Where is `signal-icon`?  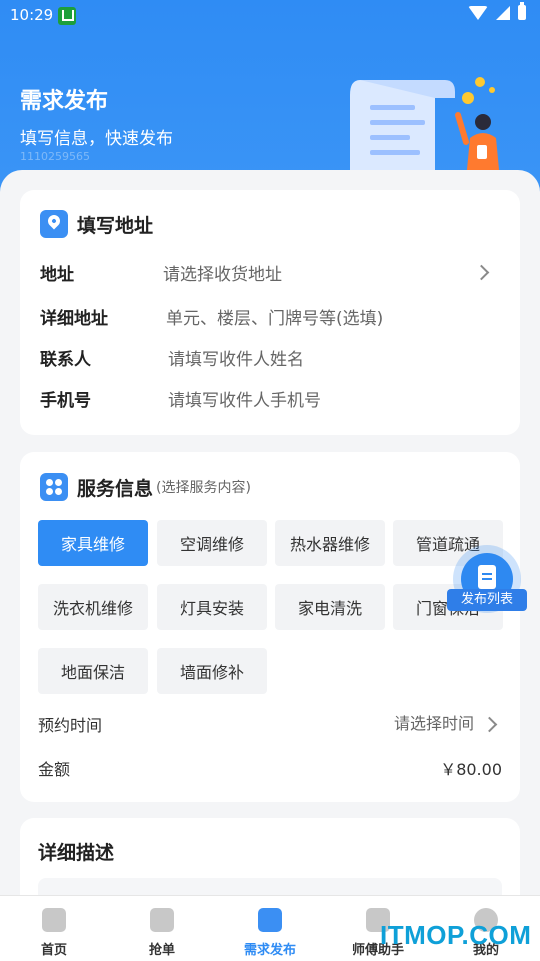
signal-icon is located at coordinates (503, 12).